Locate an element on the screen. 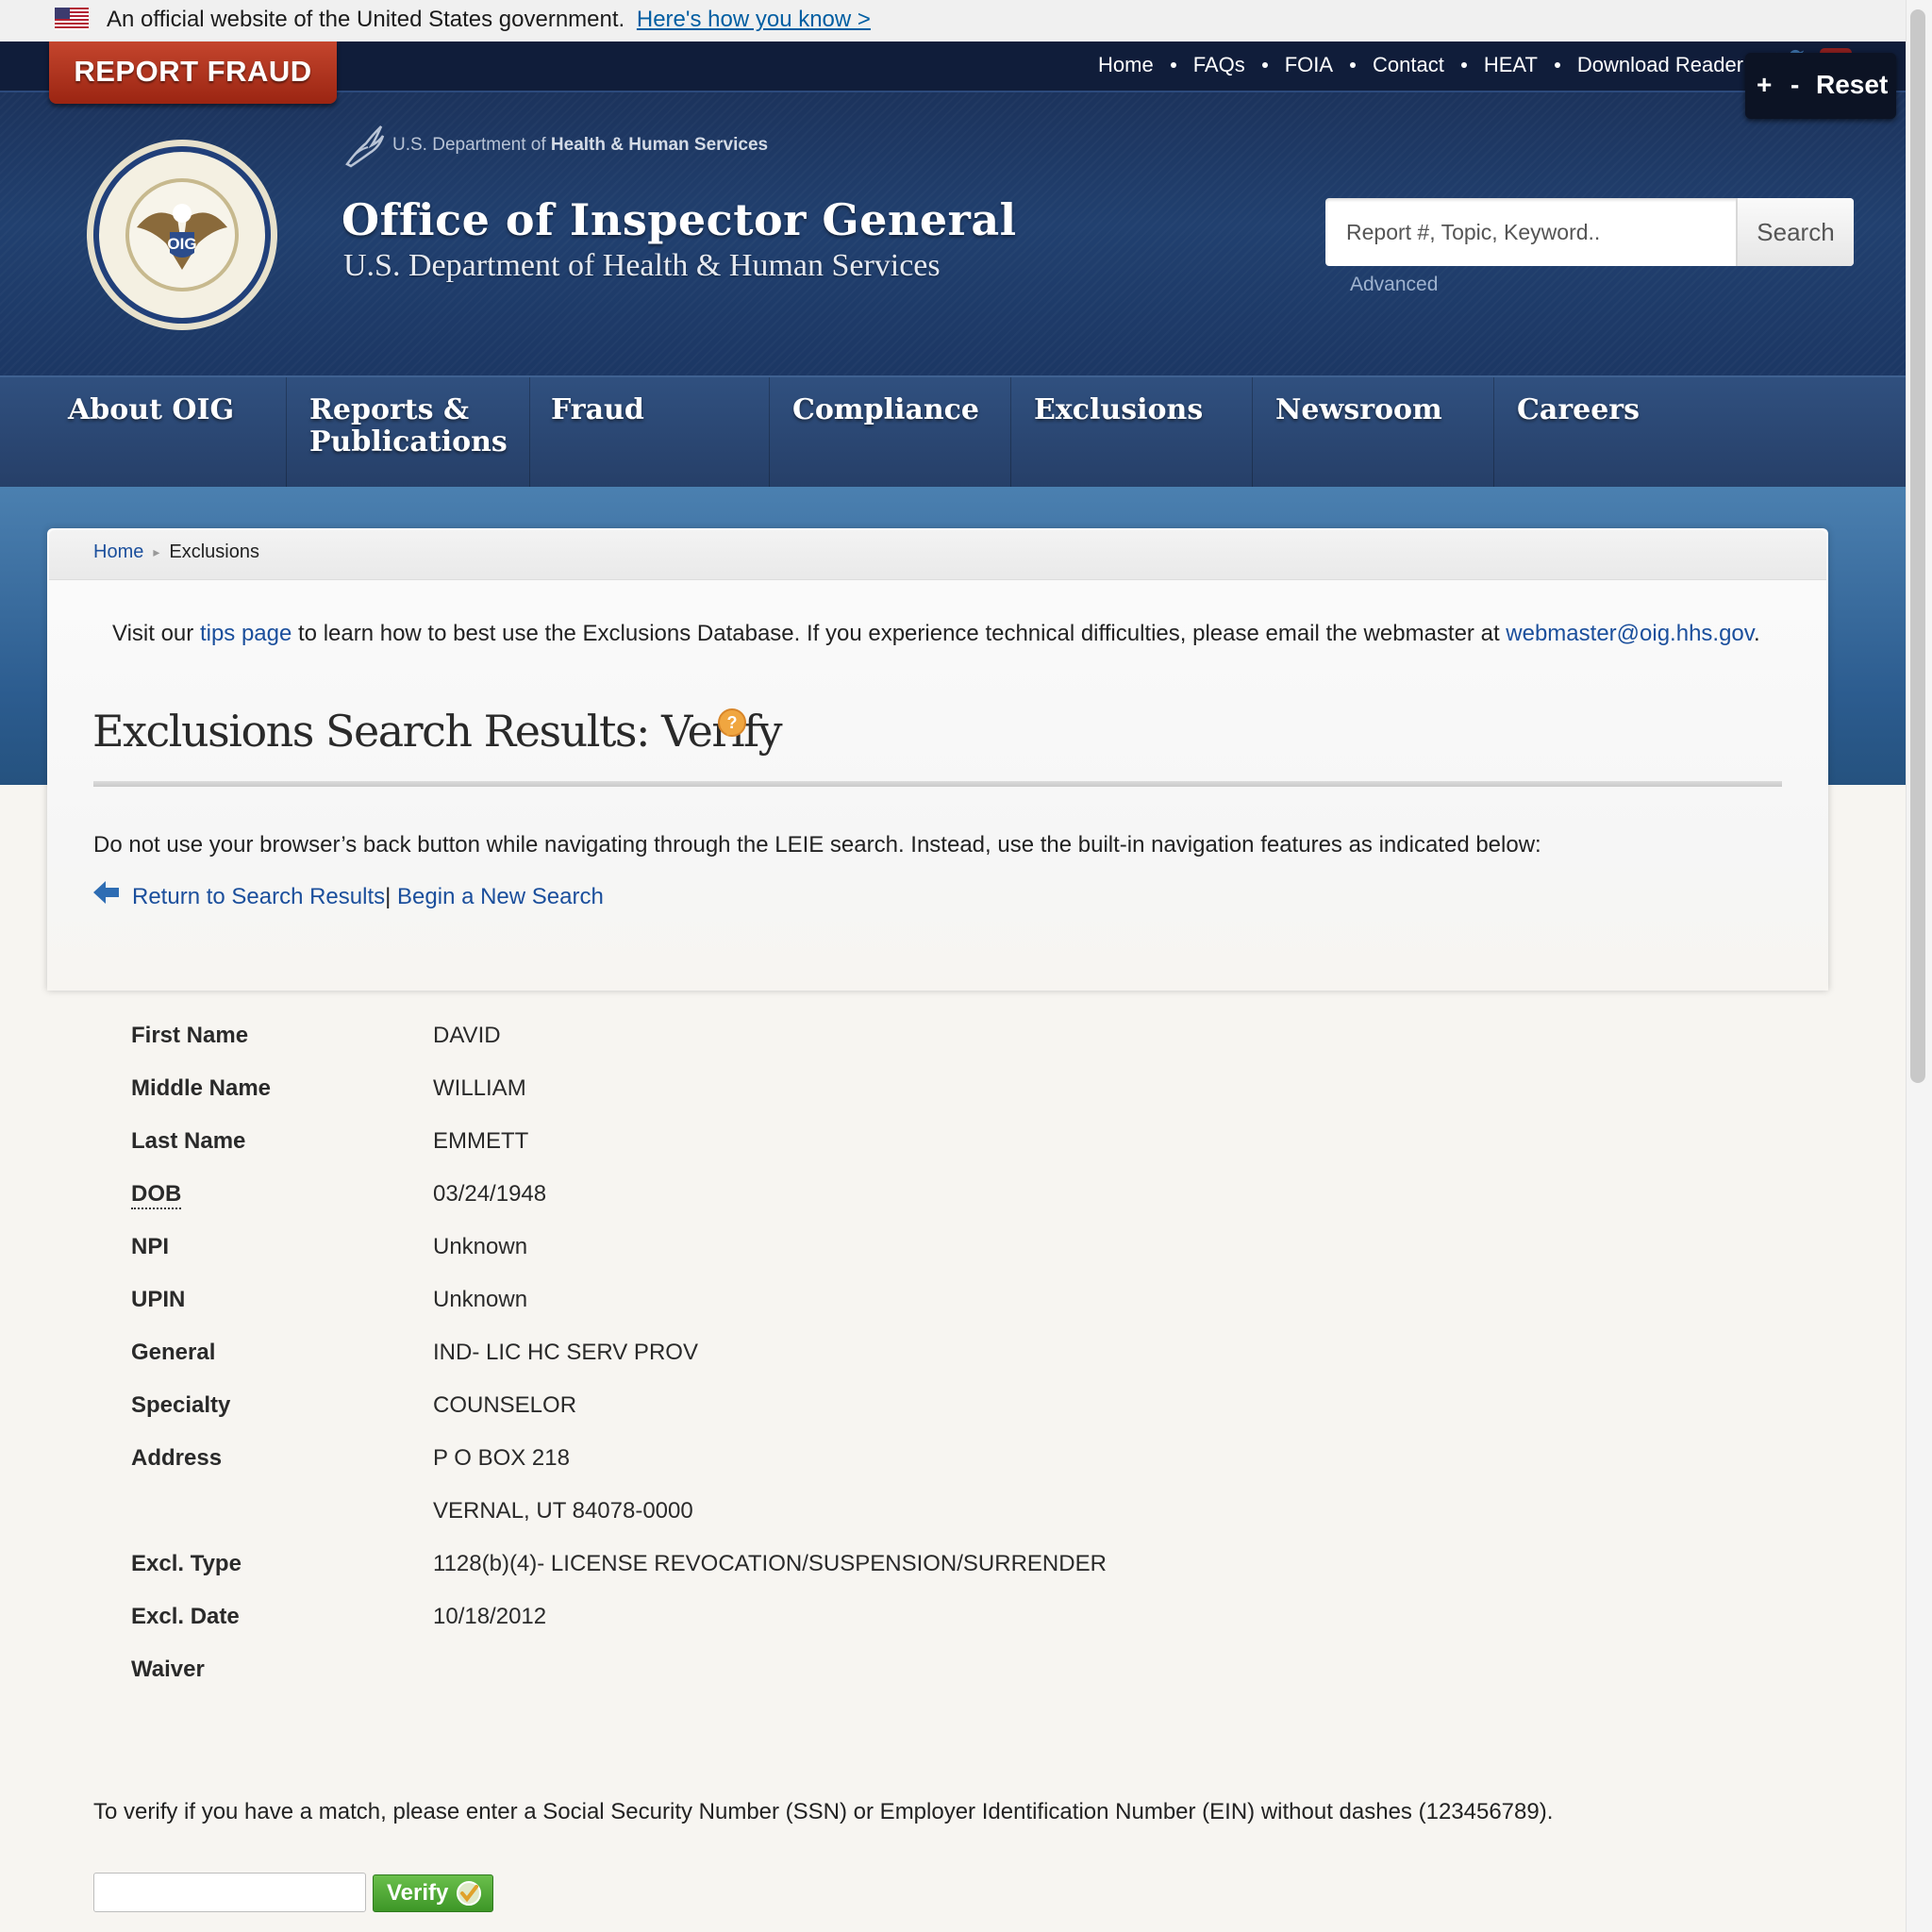 The image size is (1932, 1932). address-label: Address is located at coordinates (177, 1458).